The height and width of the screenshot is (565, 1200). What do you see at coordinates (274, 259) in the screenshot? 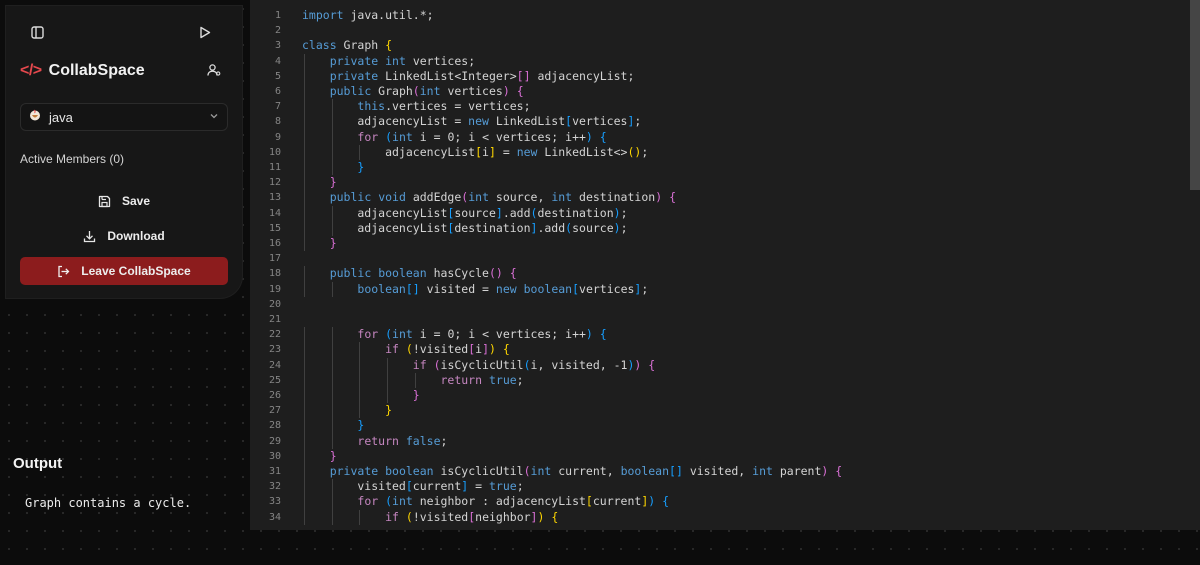
I see `line-number: 17` at bounding box center [274, 259].